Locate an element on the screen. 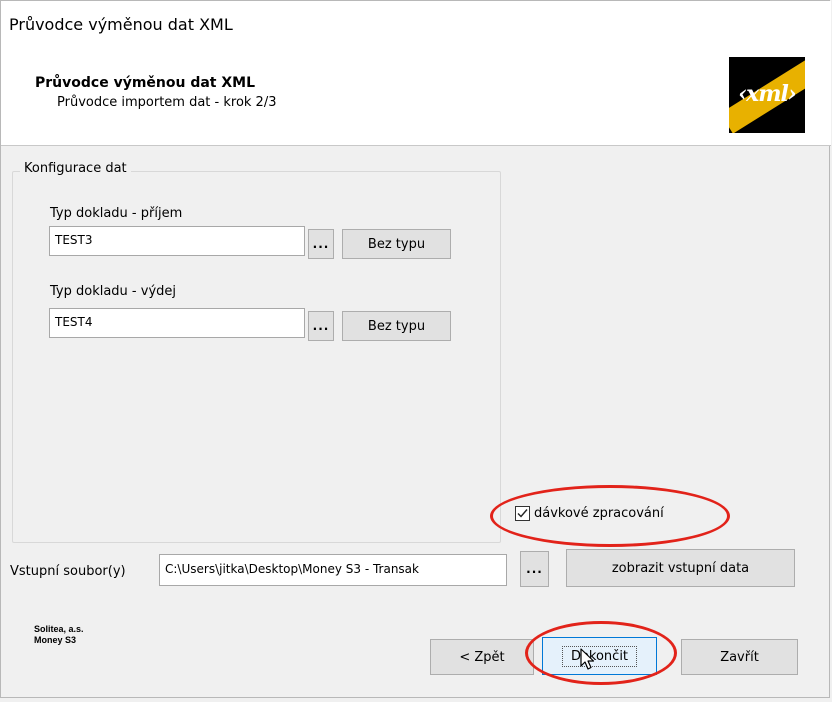  checkmark-icon is located at coordinates (522, 513).